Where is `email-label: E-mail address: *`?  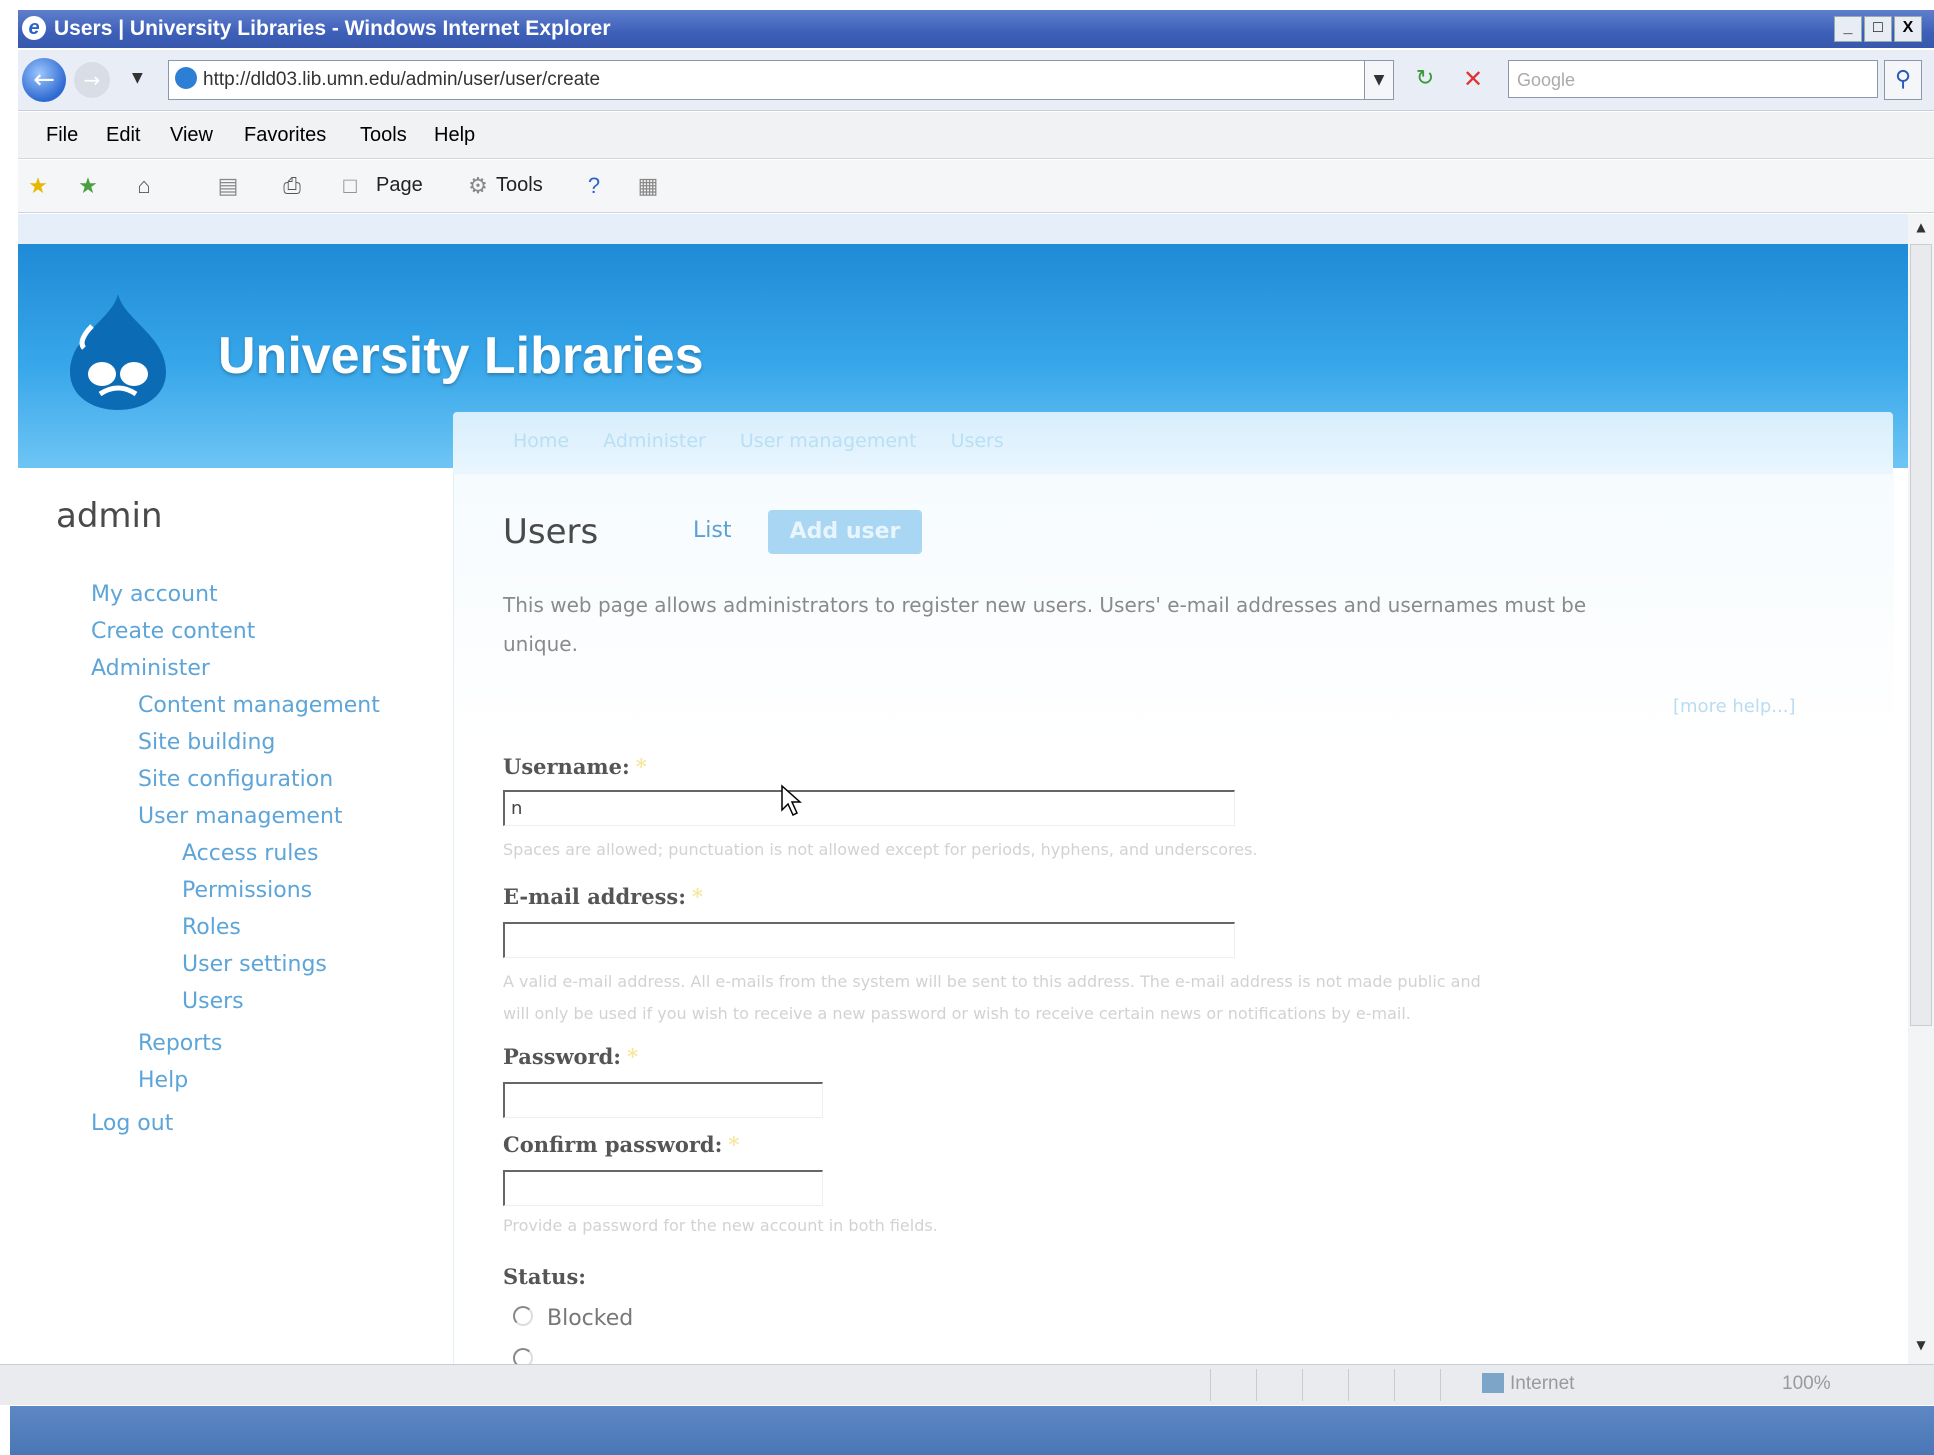
email-label: E-mail address: * is located at coordinates (603, 896).